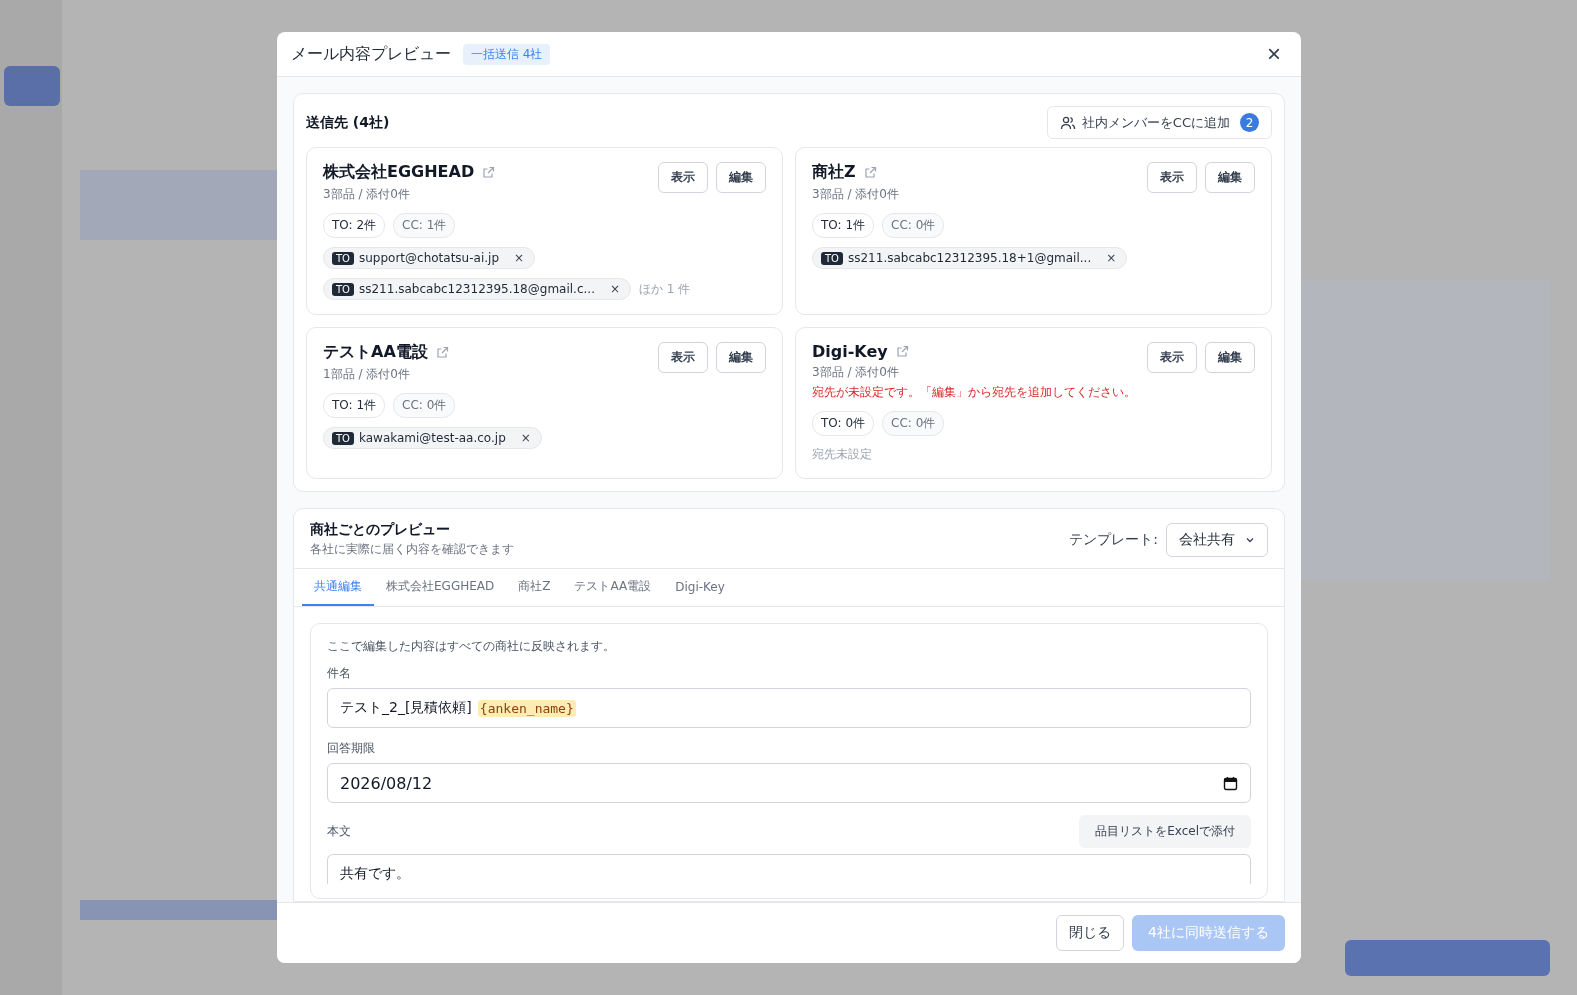 This screenshot has width=1577, height=995. What do you see at coordinates (351, 748) in the screenshot?
I see `field-label: 回答期限` at bounding box center [351, 748].